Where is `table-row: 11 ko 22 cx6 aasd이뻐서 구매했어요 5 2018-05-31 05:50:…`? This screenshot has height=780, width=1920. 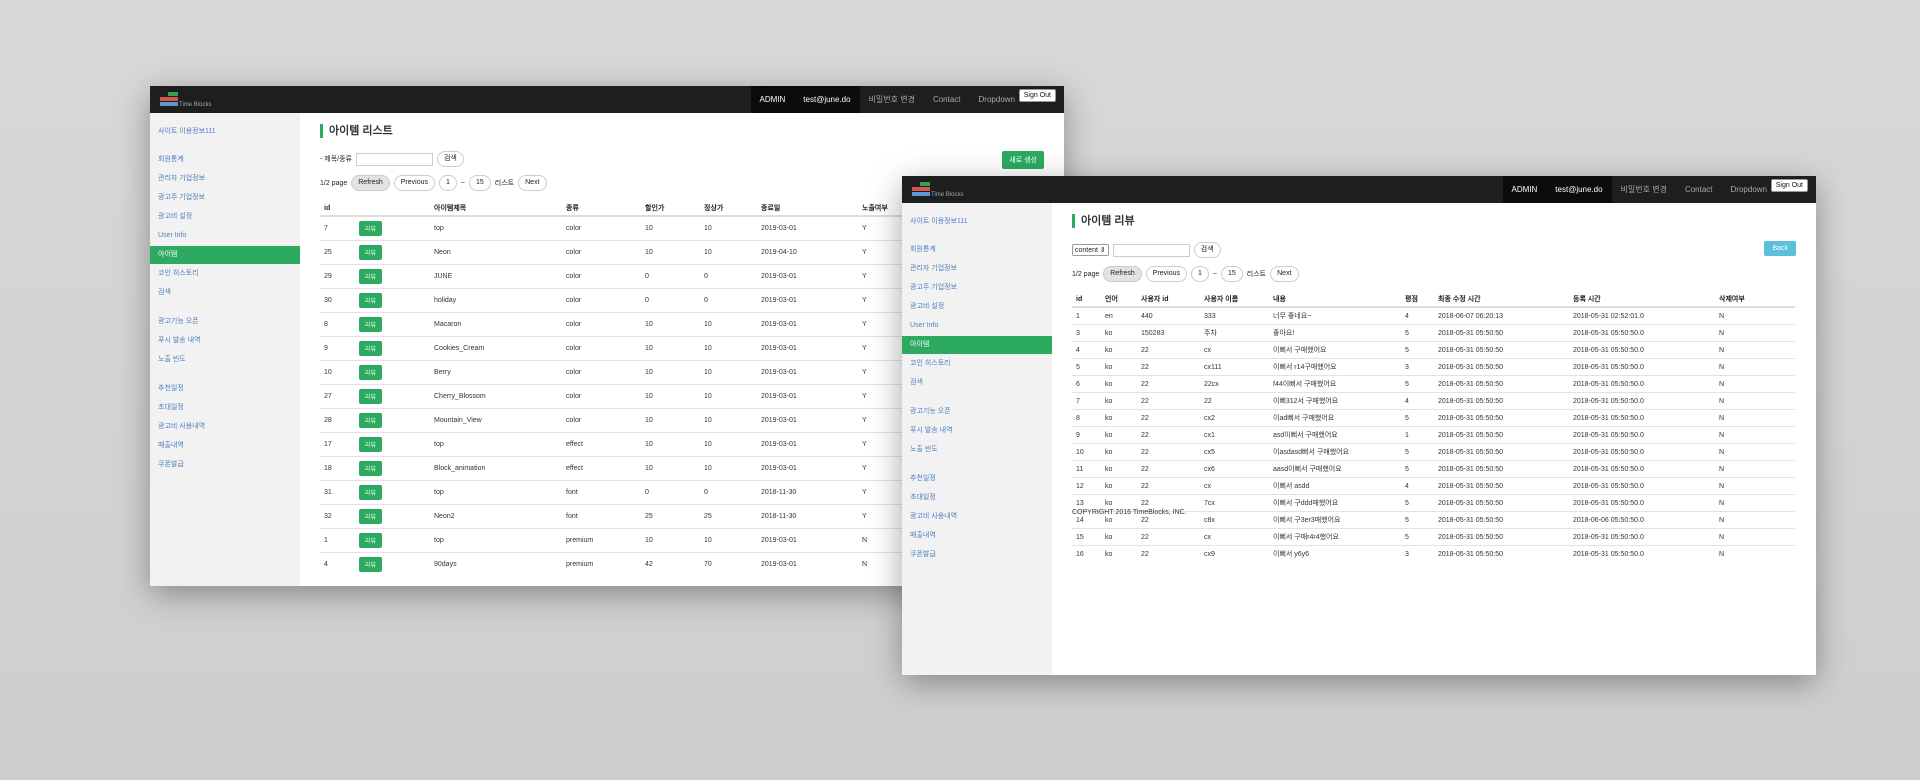
table-row: 11 ko 22 cx6 aasd이뻐서 구매했어요 5 2018-05-31 05:50:… is located at coordinates (1433, 469).